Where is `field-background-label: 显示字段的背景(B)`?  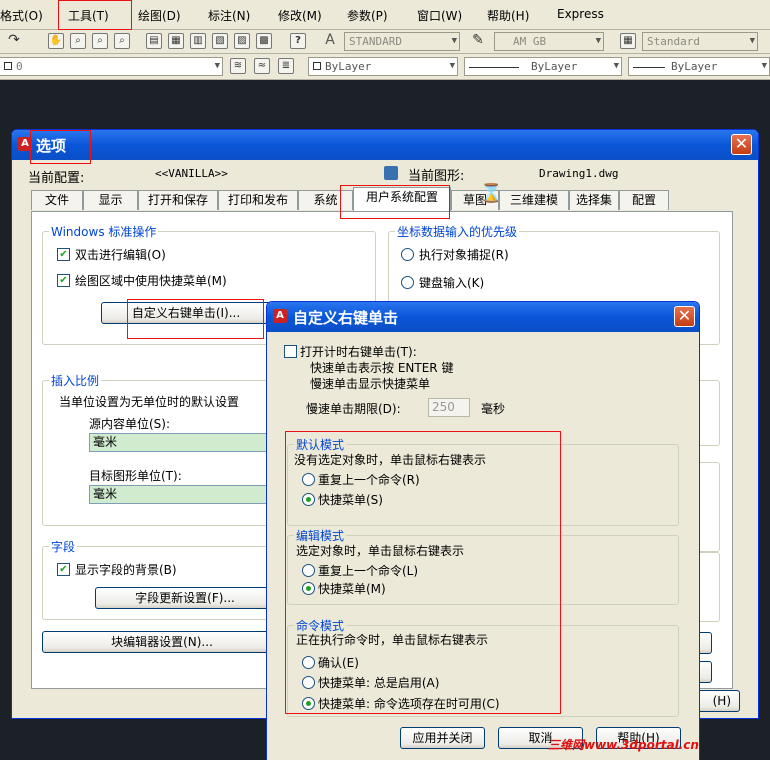
field-background-label: 显示字段的背景(B) is located at coordinates (126, 570).